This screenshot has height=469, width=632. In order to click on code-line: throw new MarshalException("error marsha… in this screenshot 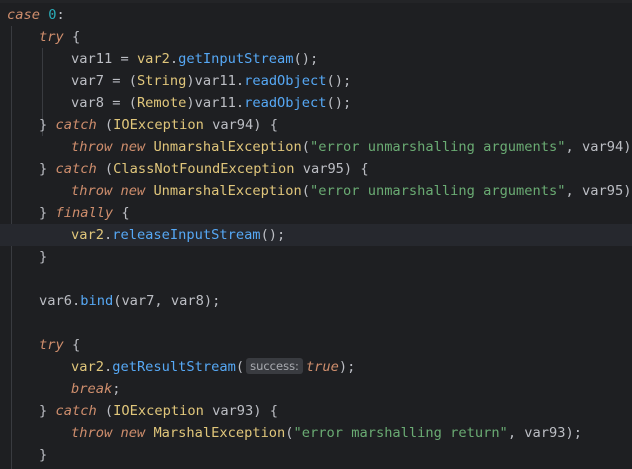, I will do `click(316, 433)`.